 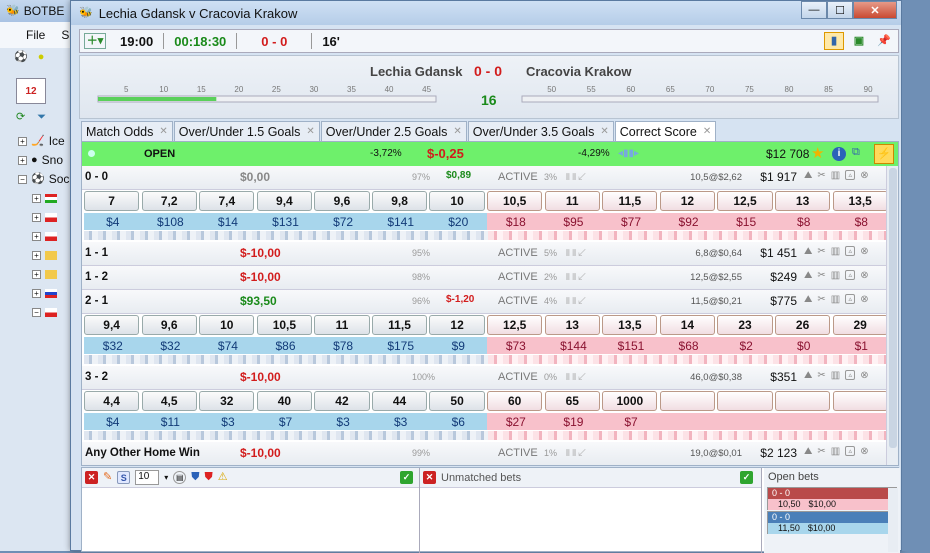 I want to click on back-price-button: 7,2, so click(x=169, y=201).